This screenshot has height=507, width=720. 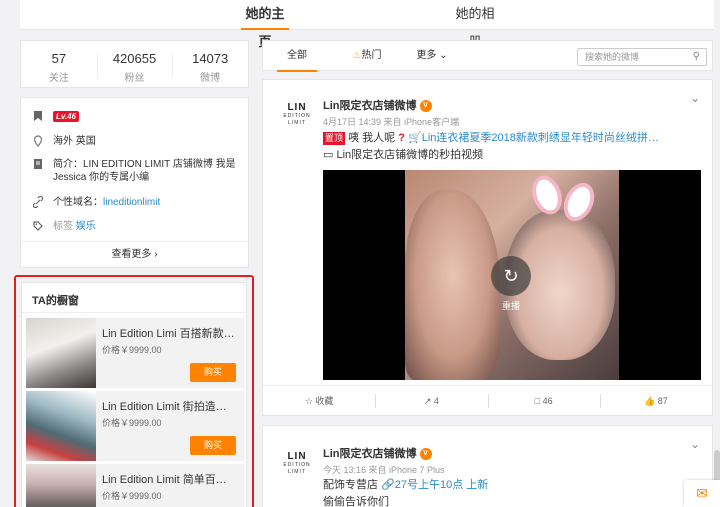 I want to click on intro-line-1: LIN EDITION LIMIT 店铺微博 我是, so click(x=159, y=164).